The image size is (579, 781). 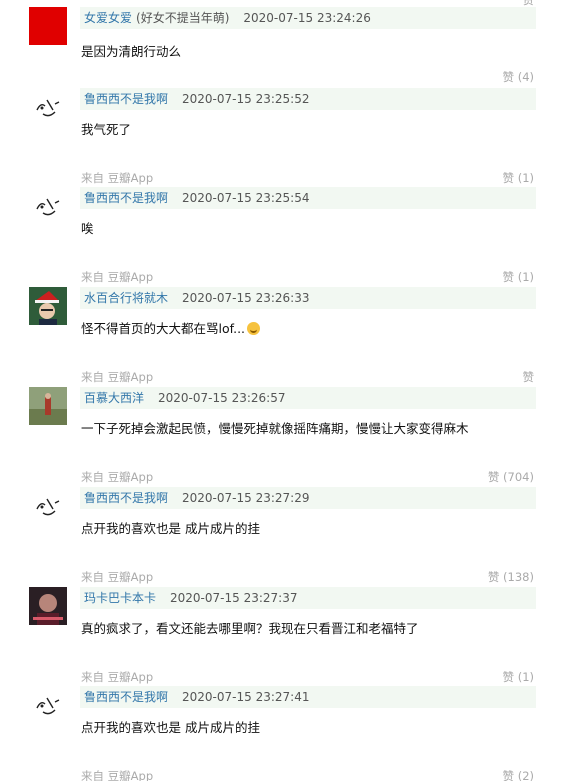 What do you see at coordinates (131, 51) in the screenshot?
I see `comment-text: 是因为清朗行动么` at bounding box center [131, 51].